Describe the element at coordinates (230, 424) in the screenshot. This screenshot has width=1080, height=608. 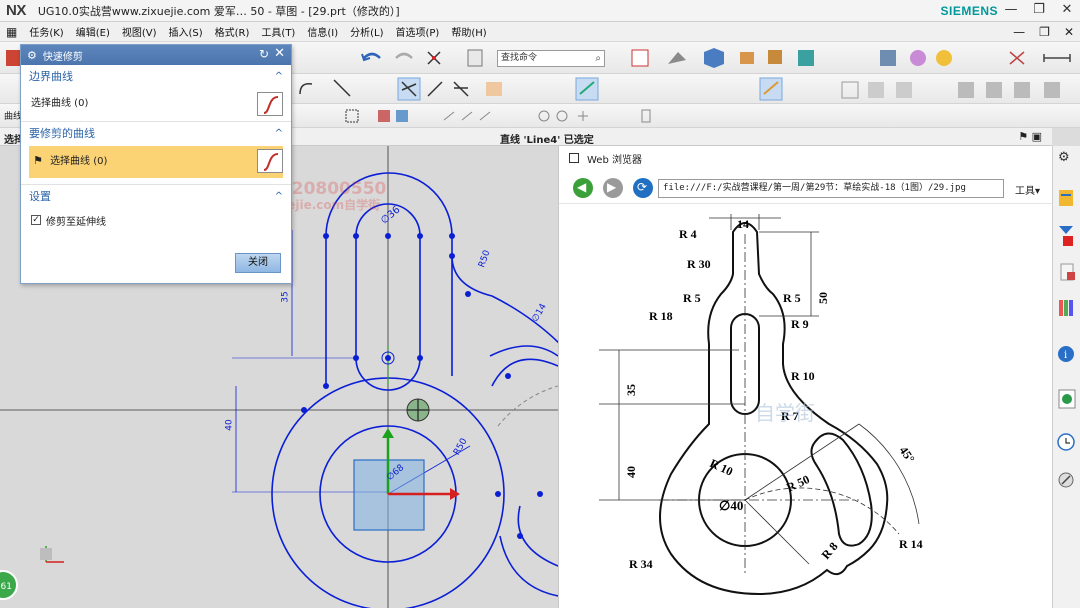
I see `dim-40-label: 40` at that location.